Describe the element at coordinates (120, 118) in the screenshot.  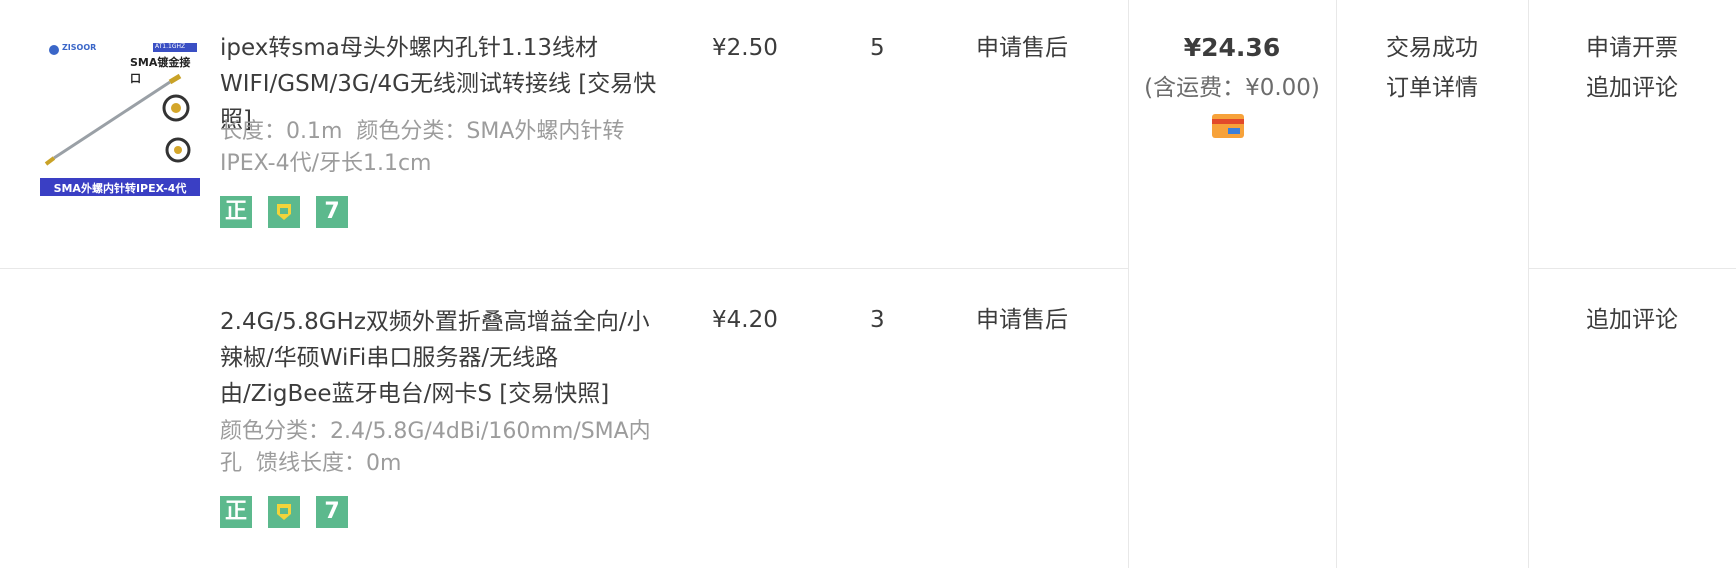
I see `product-thumbnail: ZISOOR AT1.1GHZ SMA镀金接口 SMA外螺内针转IPEX-4代` at that location.